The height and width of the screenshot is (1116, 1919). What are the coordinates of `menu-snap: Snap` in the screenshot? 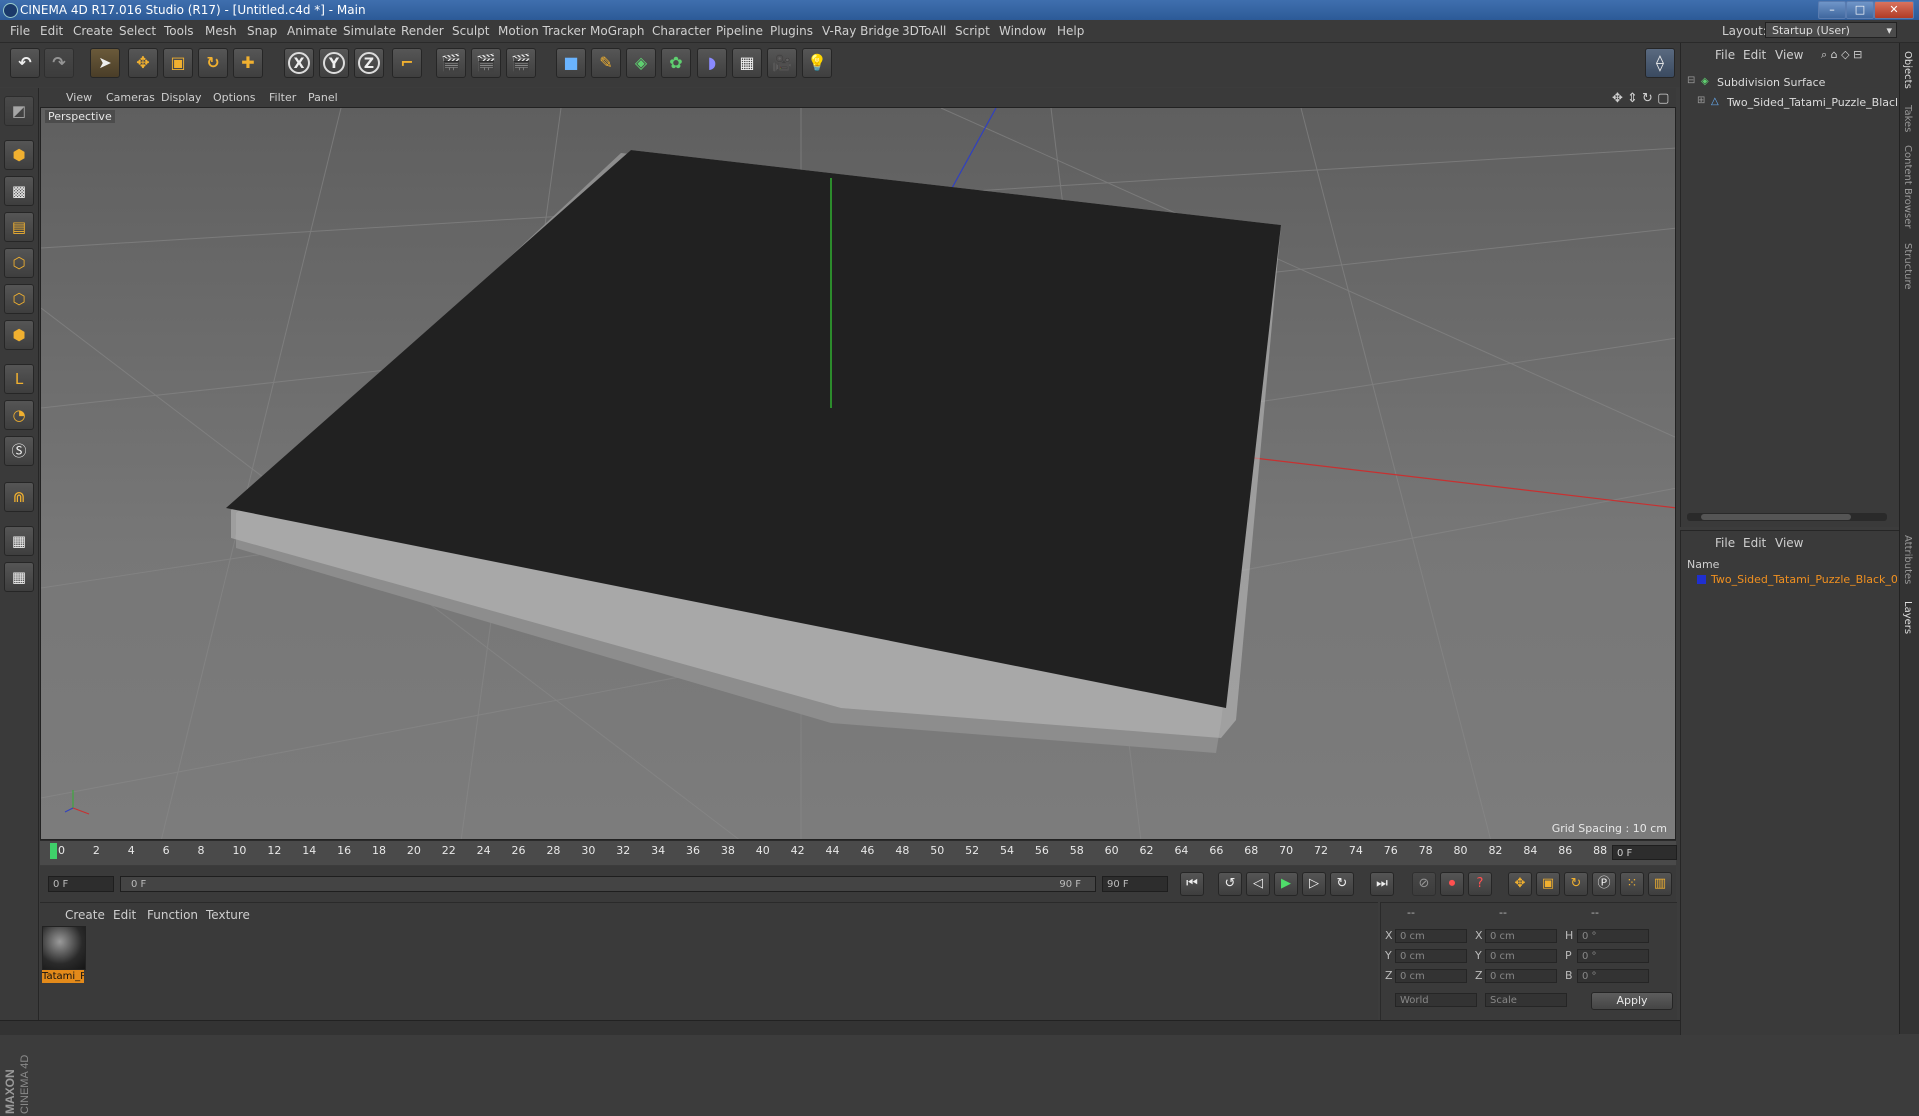 It's located at (262, 31).